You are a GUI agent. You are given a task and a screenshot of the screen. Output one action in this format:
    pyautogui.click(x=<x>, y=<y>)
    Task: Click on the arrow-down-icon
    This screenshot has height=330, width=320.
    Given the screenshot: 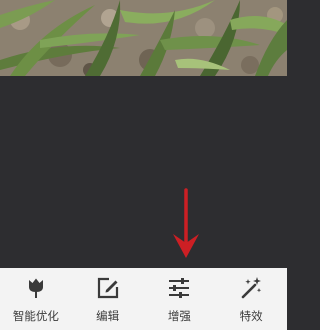 What is the action you would take?
    pyautogui.click(x=186, y=223)
    